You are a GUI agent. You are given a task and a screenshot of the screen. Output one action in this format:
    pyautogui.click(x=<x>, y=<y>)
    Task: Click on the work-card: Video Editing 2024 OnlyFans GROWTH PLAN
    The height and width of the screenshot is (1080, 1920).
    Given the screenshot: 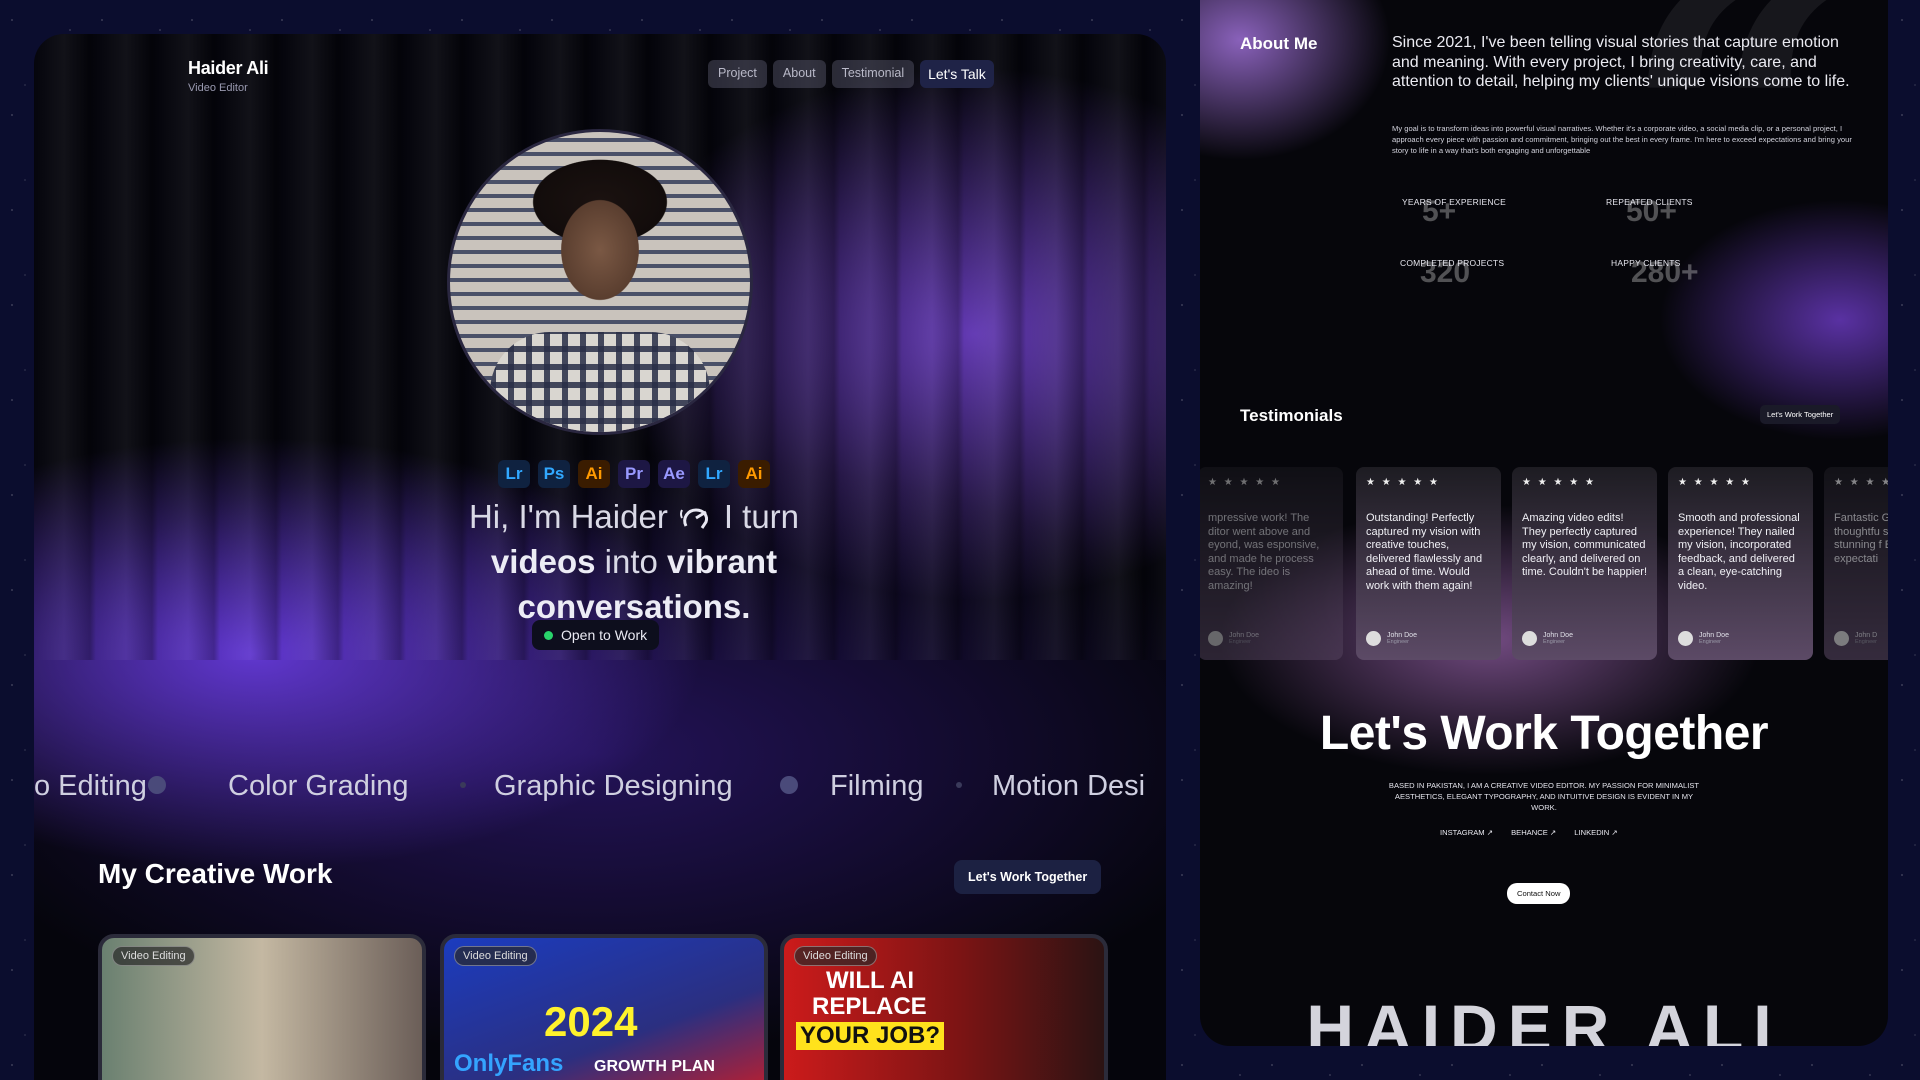 What is the action you would take?
    pyautogui.click(x=604, y=1007)
    